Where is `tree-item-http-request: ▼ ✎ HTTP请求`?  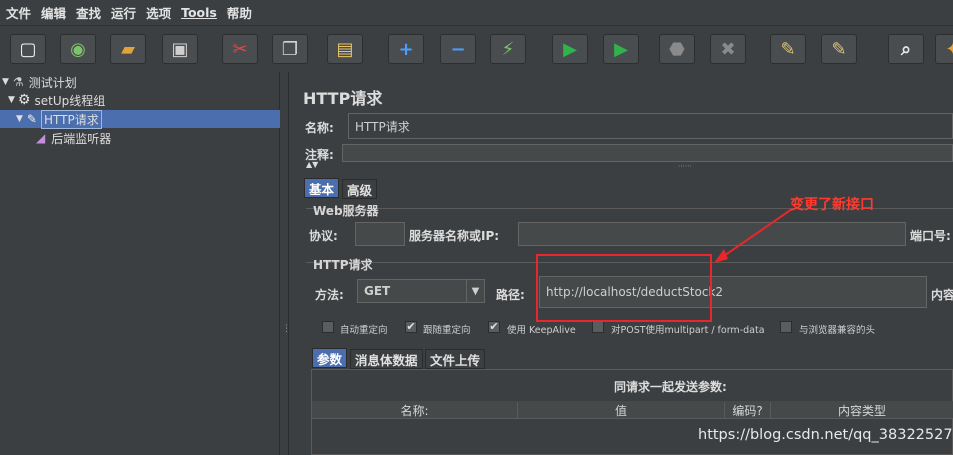 tree-item-http-request: ▼ ✎ HTTP请求 is located at coordinates (140, 119).